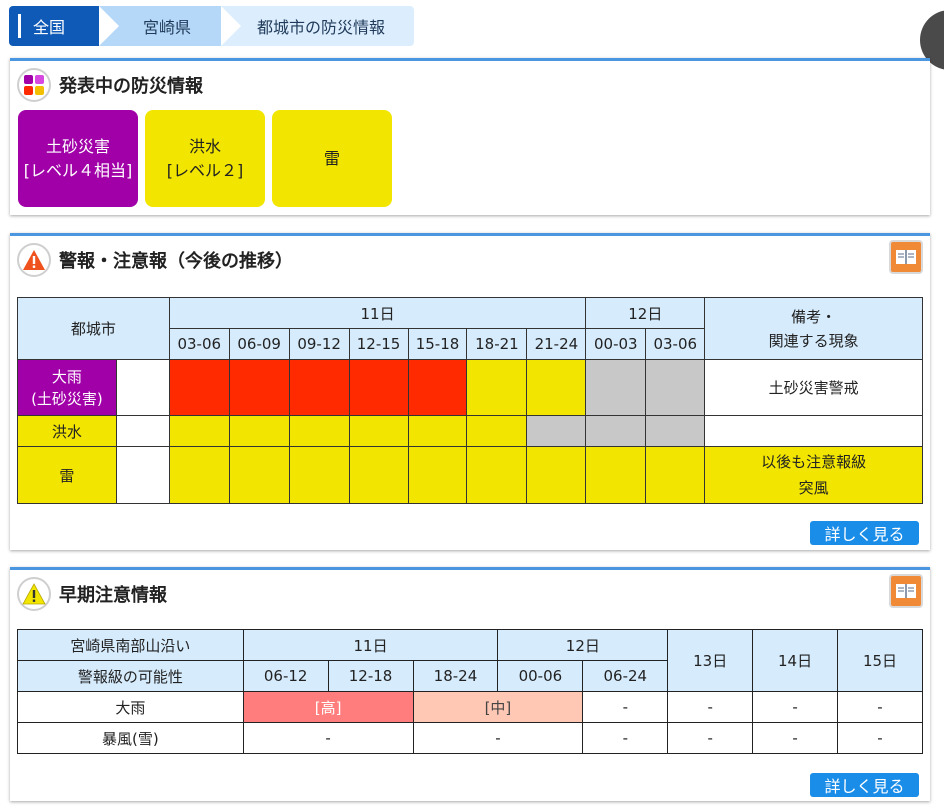 This screenshot has height=810, width=944. I want to click on table-row: 雷 以後も注意報級 突風, so click(470, 475).